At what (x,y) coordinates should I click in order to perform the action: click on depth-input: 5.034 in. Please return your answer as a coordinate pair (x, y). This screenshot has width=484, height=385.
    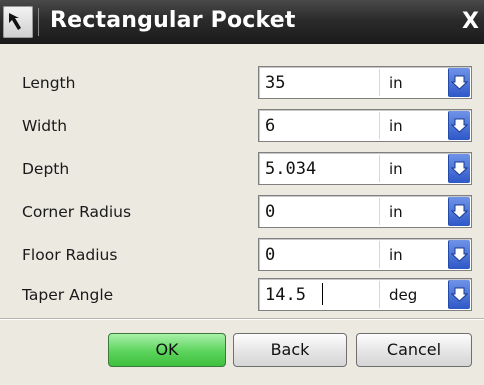
    Looking at the image, I should click on (365, 168).